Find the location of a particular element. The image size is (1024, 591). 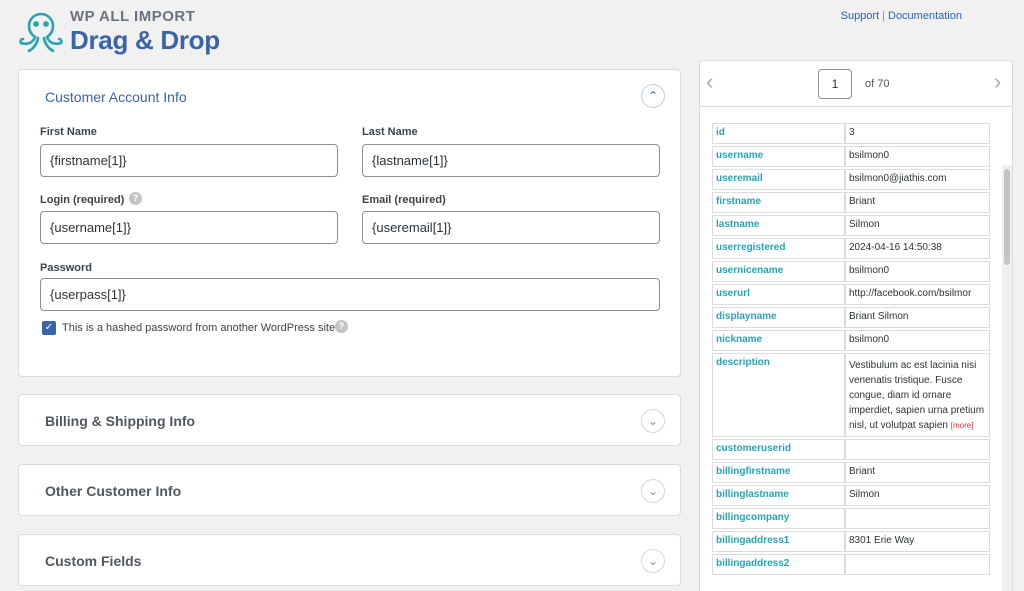

field-key: userurl is located at coordinates (778, 294).